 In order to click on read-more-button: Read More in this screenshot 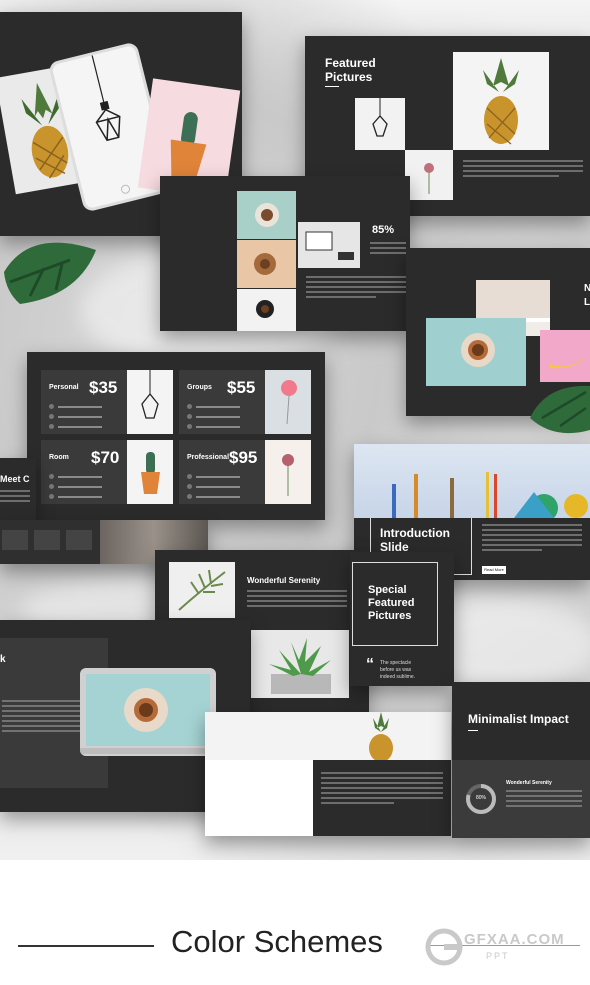, I will do `click(494, 570)`.